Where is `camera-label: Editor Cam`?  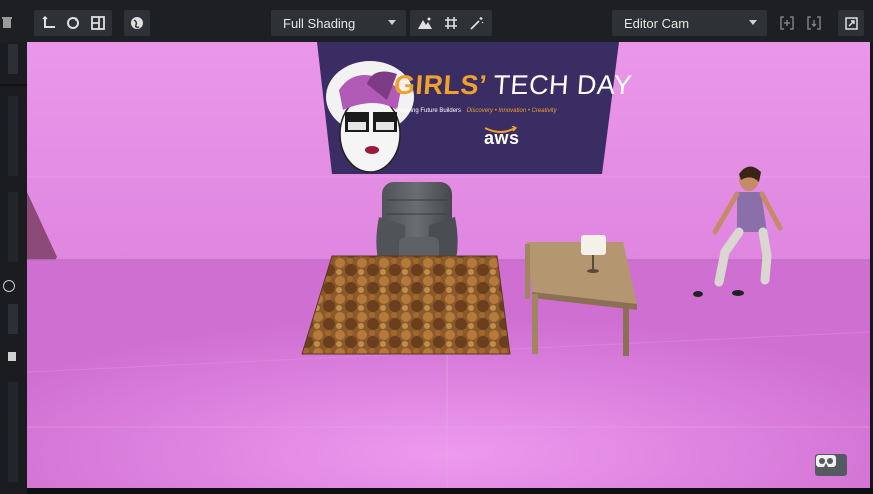 camera-label: Editor Cam is located at coordinates (657, 23).